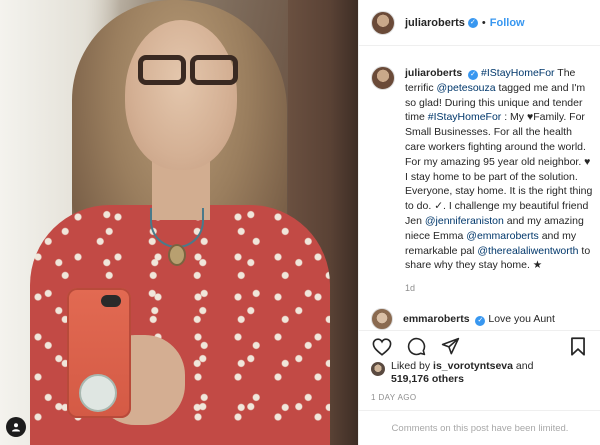 The width and height of the screenshot is (600, 445). Describe the element at coordinates (578, 347) in the screenshot. I see `bookmark-icon` at that location.